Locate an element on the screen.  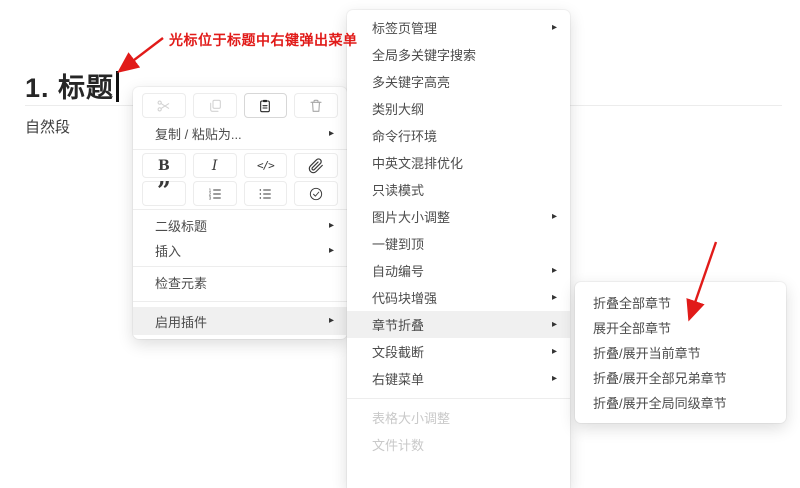
menu-item-label: 文件计数 is located at coordinates (398, 445).